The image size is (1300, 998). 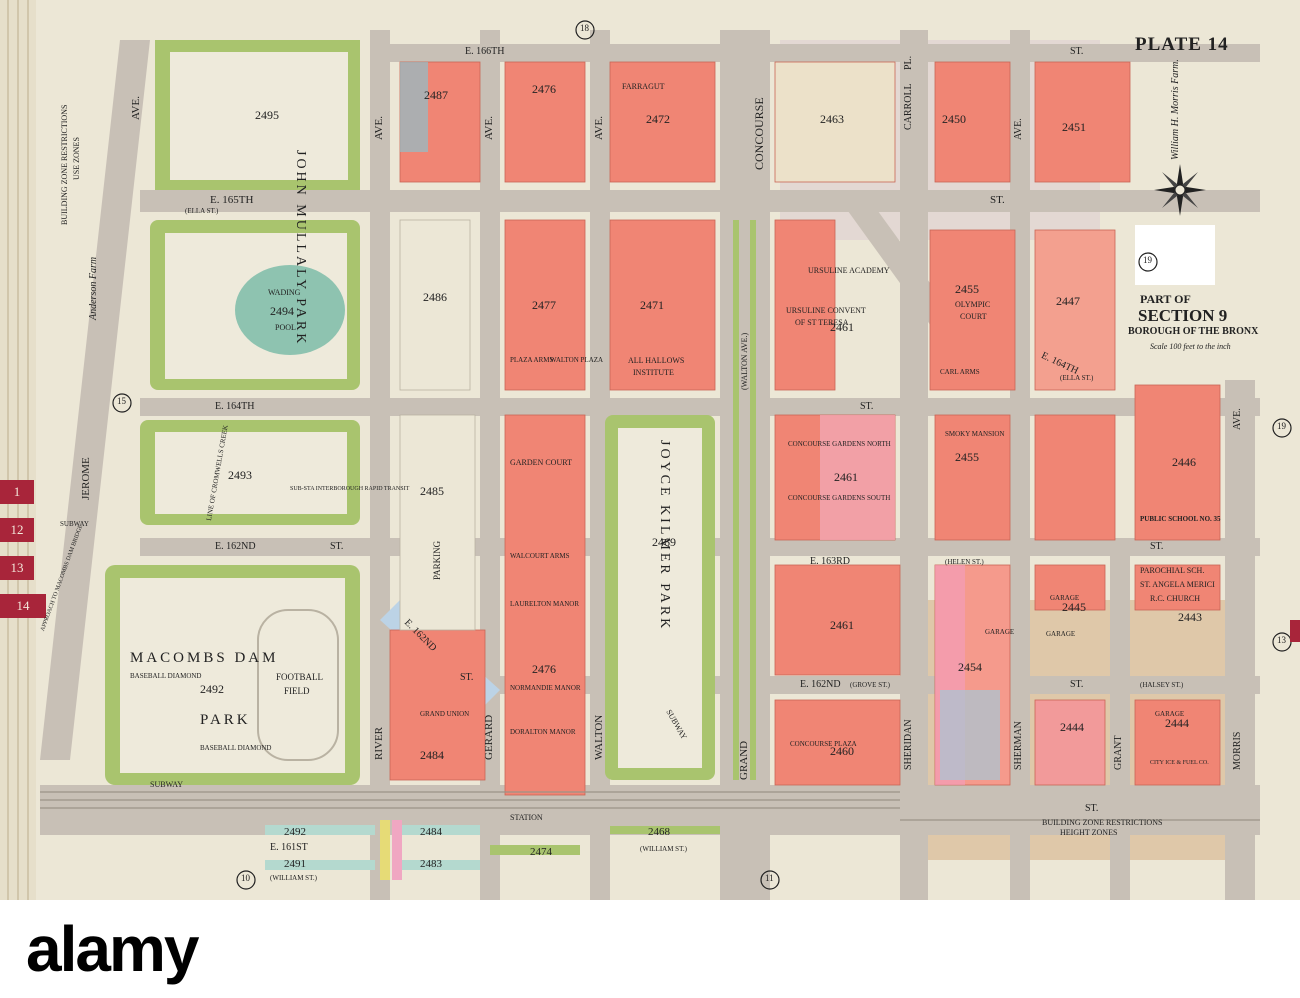 What do you see at coordinates (1118, 752) in the screenshot?
I see `avenue-grant: GRANT` at bounding box center [1118, 752].